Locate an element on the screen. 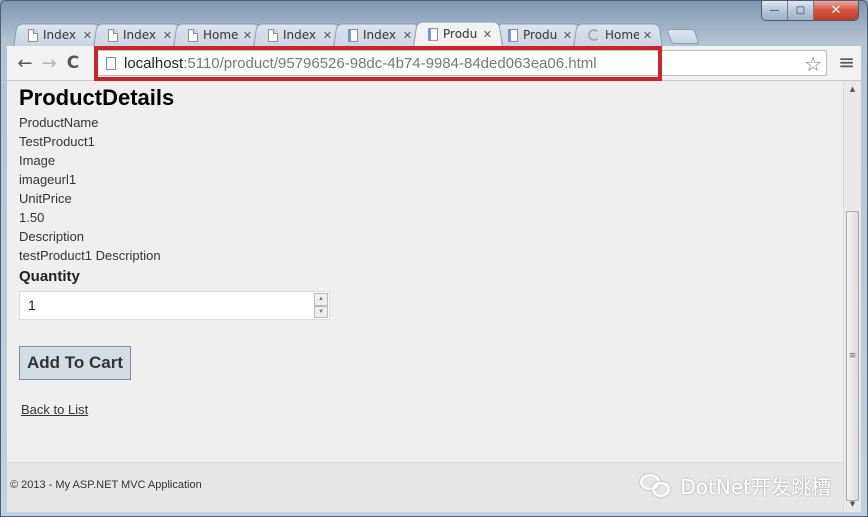 The width and height of the screenshot is (868, 517). add-to-cart-button: Add To Cart is located at coordinates (75, 363).